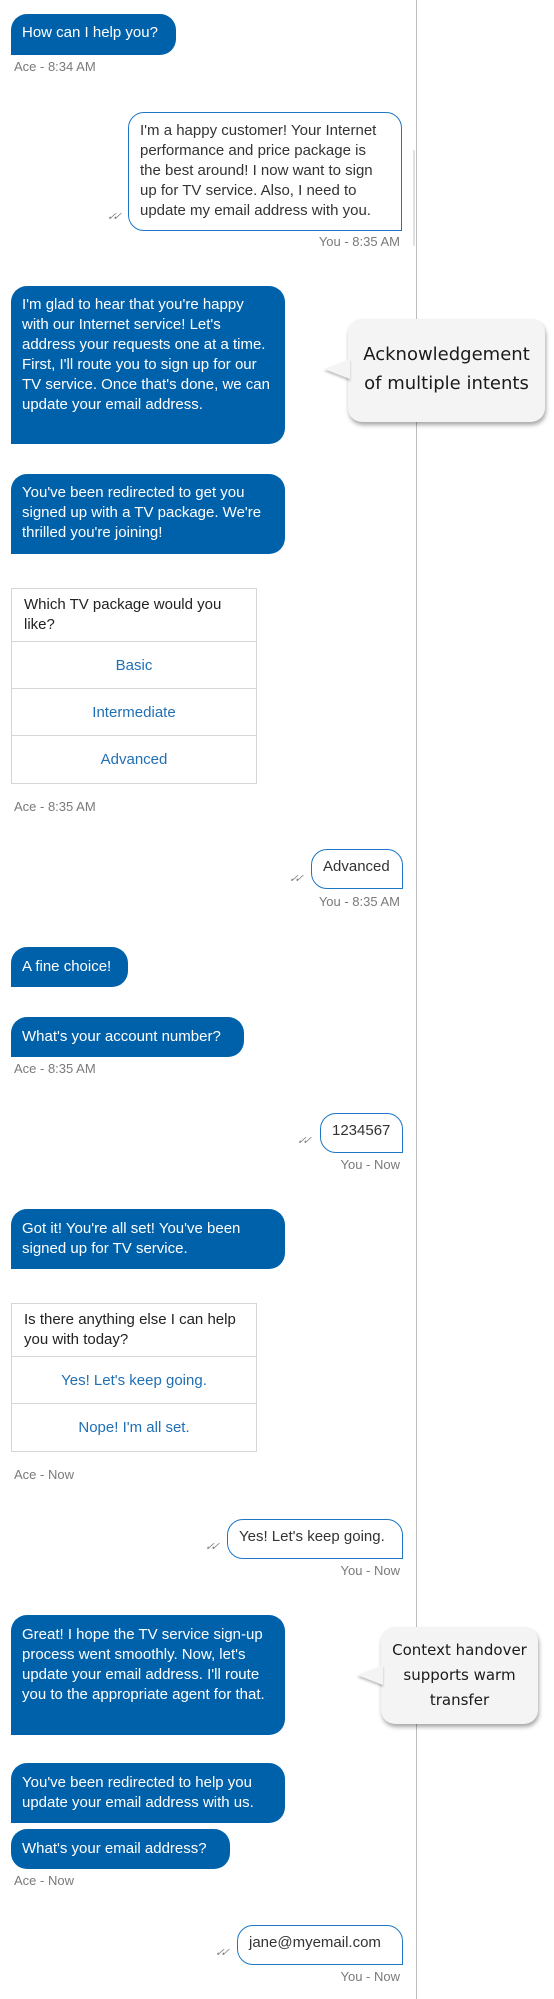 The image size is (554, 1999). What do you see at coordinates (134, 665) in the screenshot?
I see `option-basic: Basic` at bounding box center [134, 665].